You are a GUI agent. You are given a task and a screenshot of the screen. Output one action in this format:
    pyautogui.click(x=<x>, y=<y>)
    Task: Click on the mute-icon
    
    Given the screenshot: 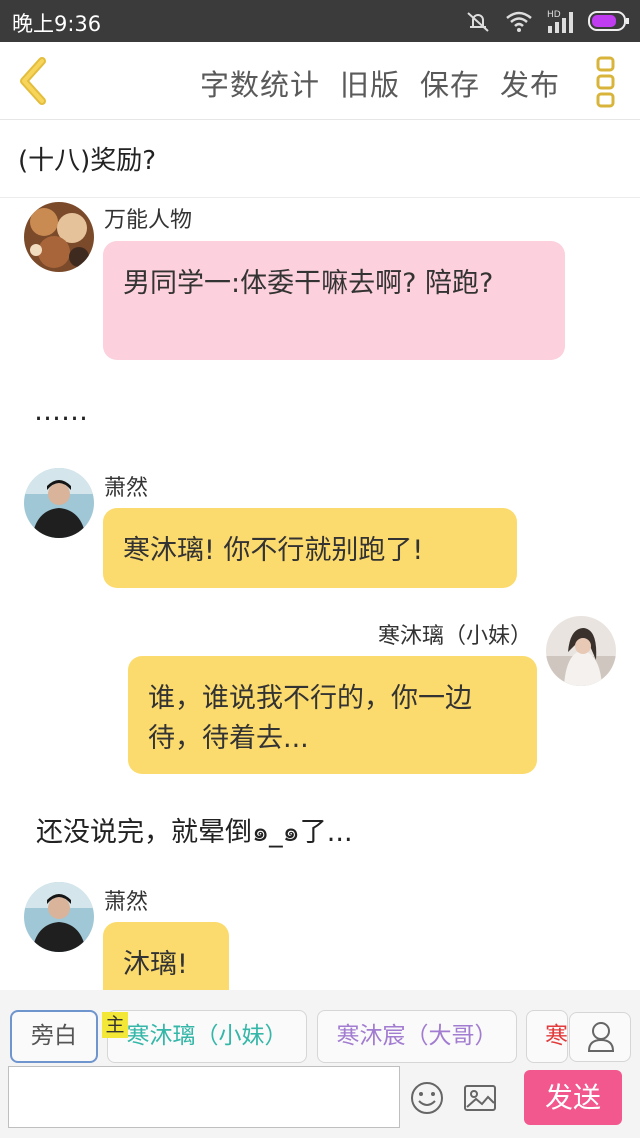 What is the action you would take?
    pyautogui.click(x=478, y=22)
    